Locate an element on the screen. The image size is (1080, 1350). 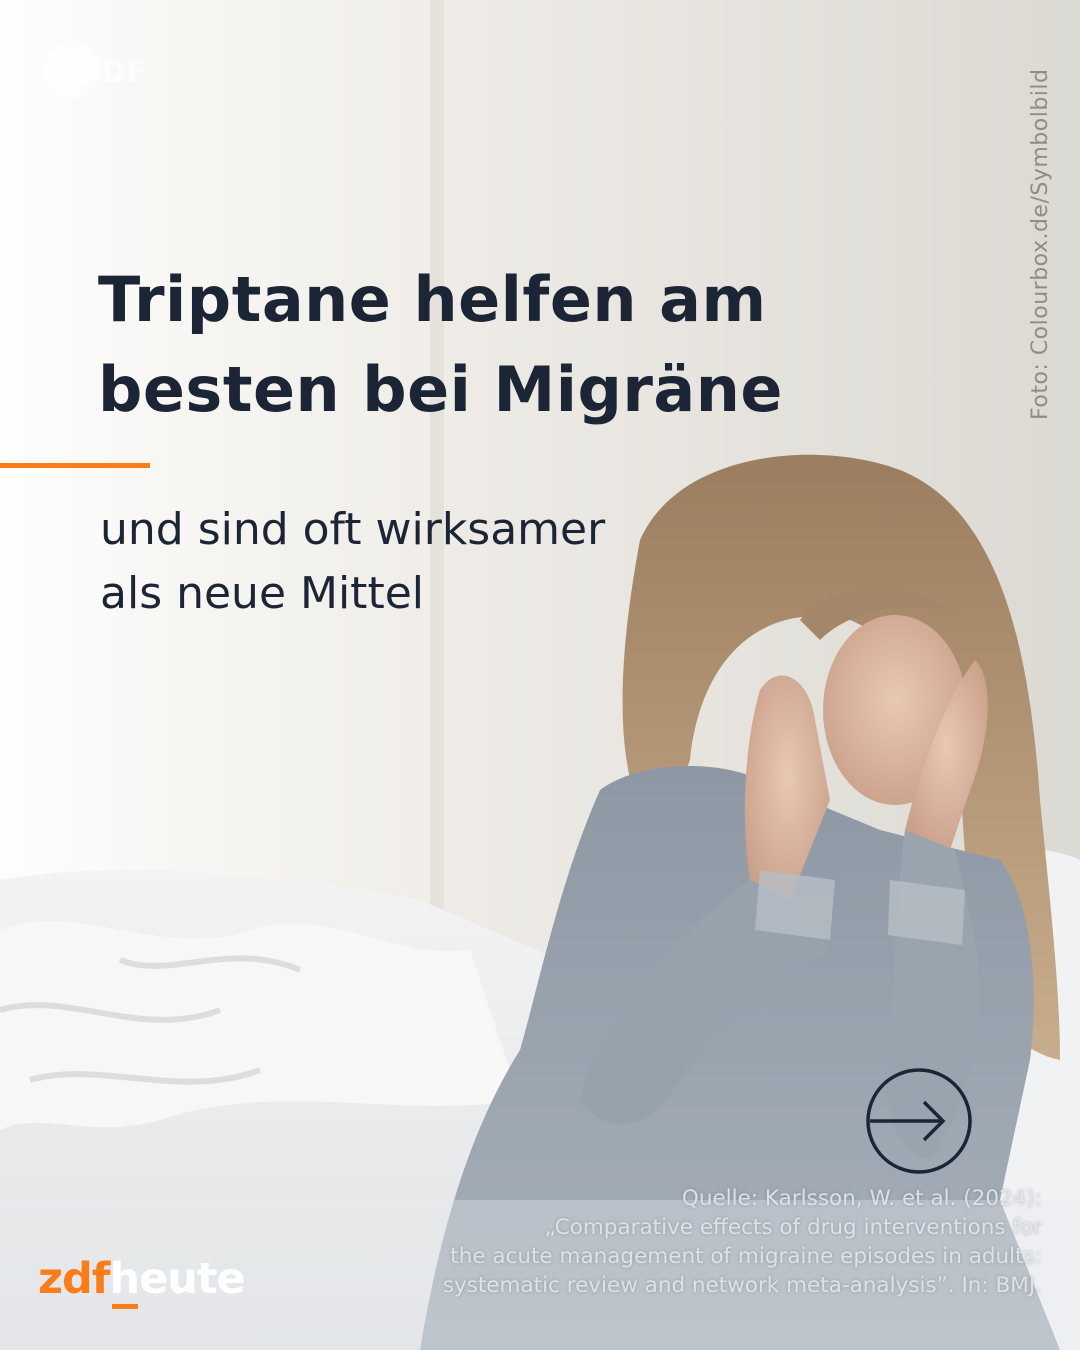
brand-zdf: zdf is located at coordinates (74, 1279).